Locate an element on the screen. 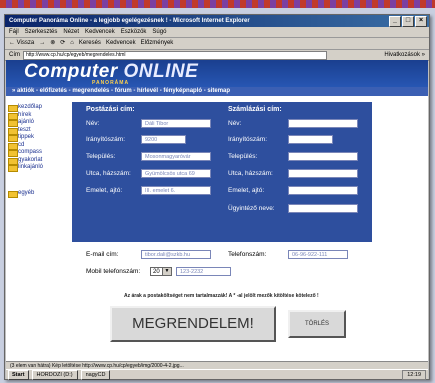 The image size is (435, 383). back-button: ← Vissza is located at coordinates (21, 43).